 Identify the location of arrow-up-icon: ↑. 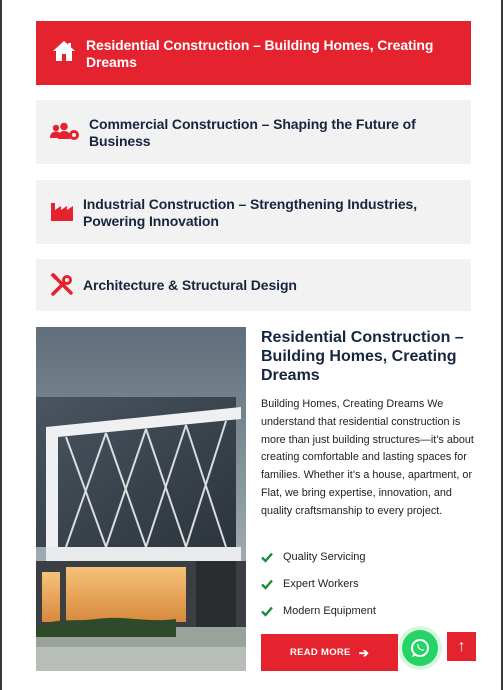
(461, 646).